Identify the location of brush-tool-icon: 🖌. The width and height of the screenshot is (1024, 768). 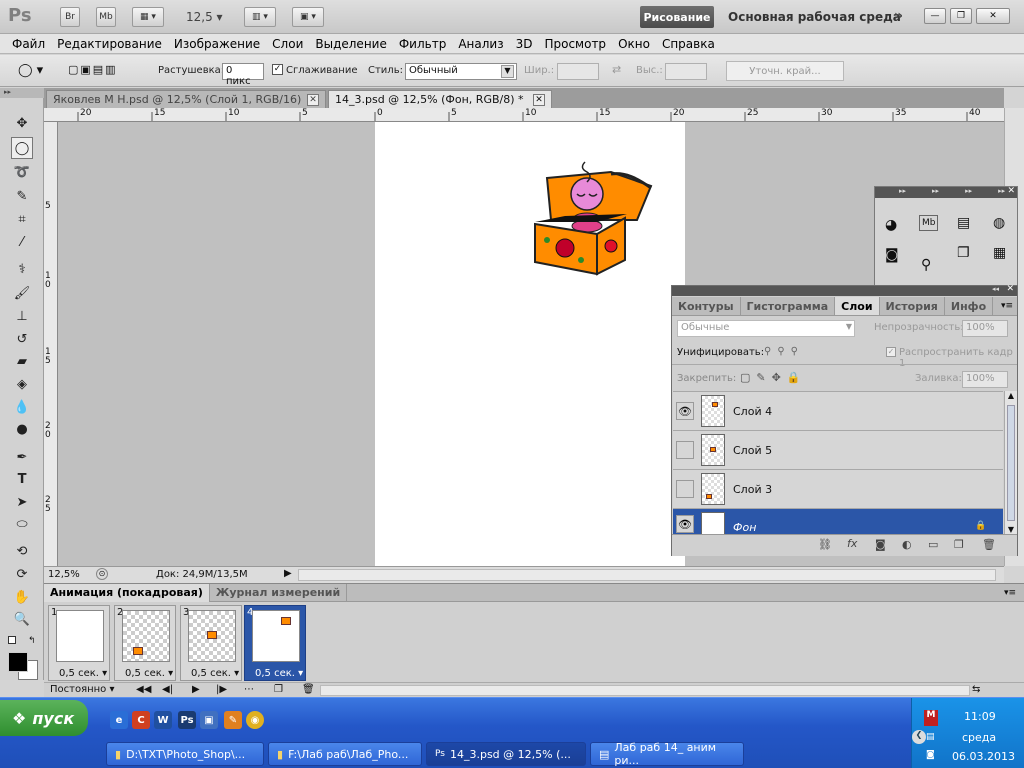
(22, 293).